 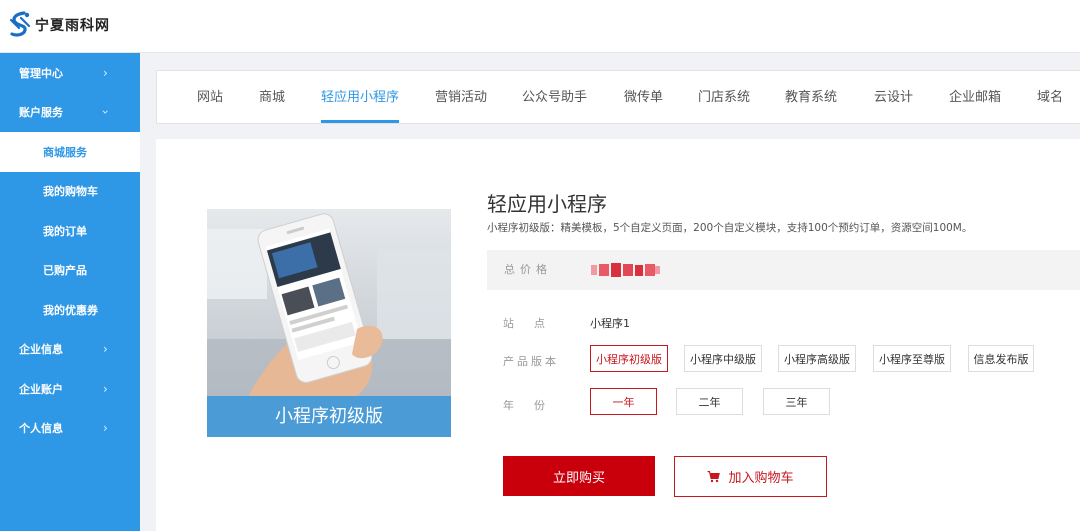 I want to click on tab-domain: 域名, so click(x=1050, y=97).